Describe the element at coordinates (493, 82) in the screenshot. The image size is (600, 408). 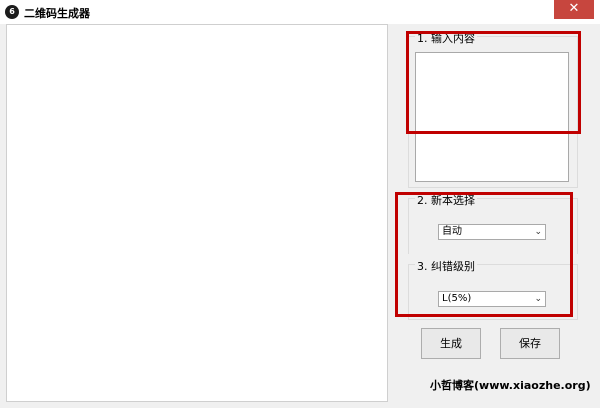
I see `highlight-box-content` at that location.